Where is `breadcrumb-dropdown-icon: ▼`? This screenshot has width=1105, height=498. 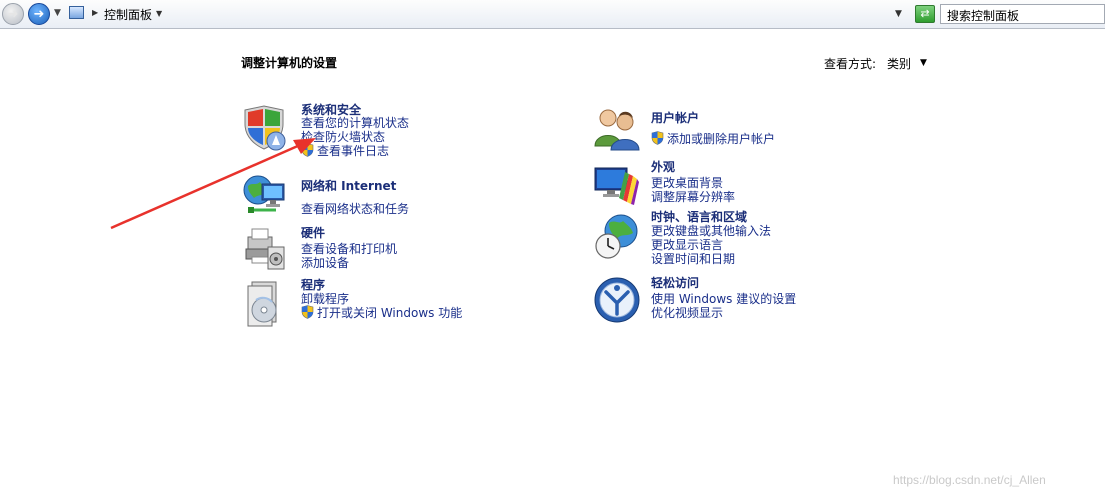 breadcrumb-dropdown-icon: ▼ is located at coordinates (159, 13).